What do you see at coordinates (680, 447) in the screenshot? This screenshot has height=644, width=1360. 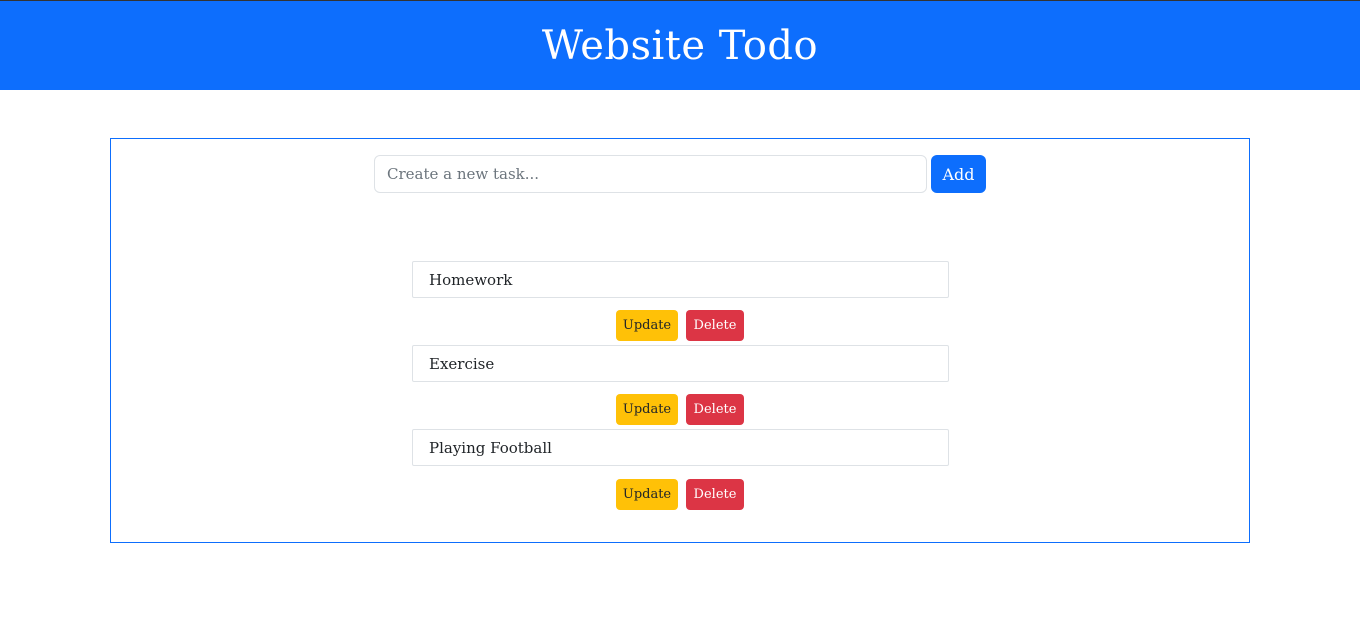 I see `task-item: Playing Football` at bounding box center [680, 447].